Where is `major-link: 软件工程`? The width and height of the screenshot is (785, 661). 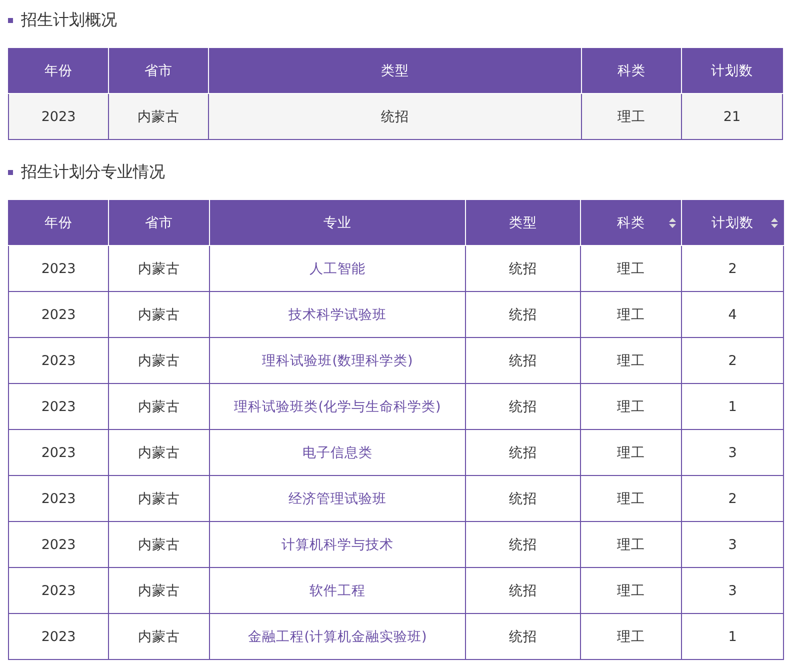 major-link: 软件工程 is located at coordinates (338, 590).